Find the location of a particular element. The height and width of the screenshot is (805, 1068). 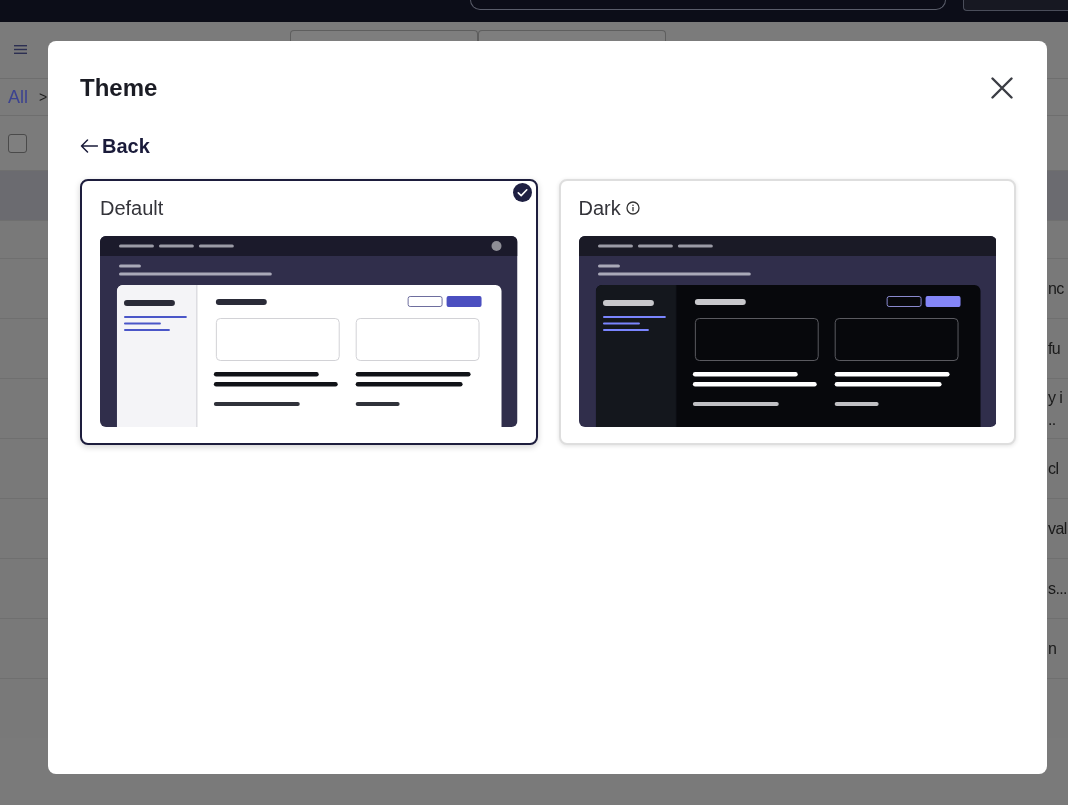

dialog-title: Theme is located at coordinates (119, 88).